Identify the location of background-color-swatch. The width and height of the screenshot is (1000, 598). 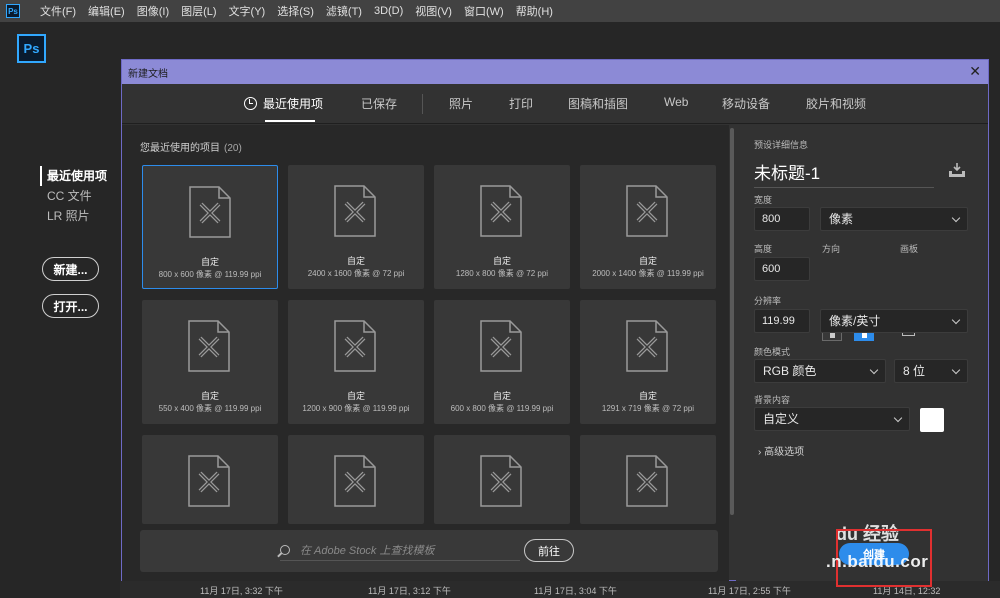
(932, 420).